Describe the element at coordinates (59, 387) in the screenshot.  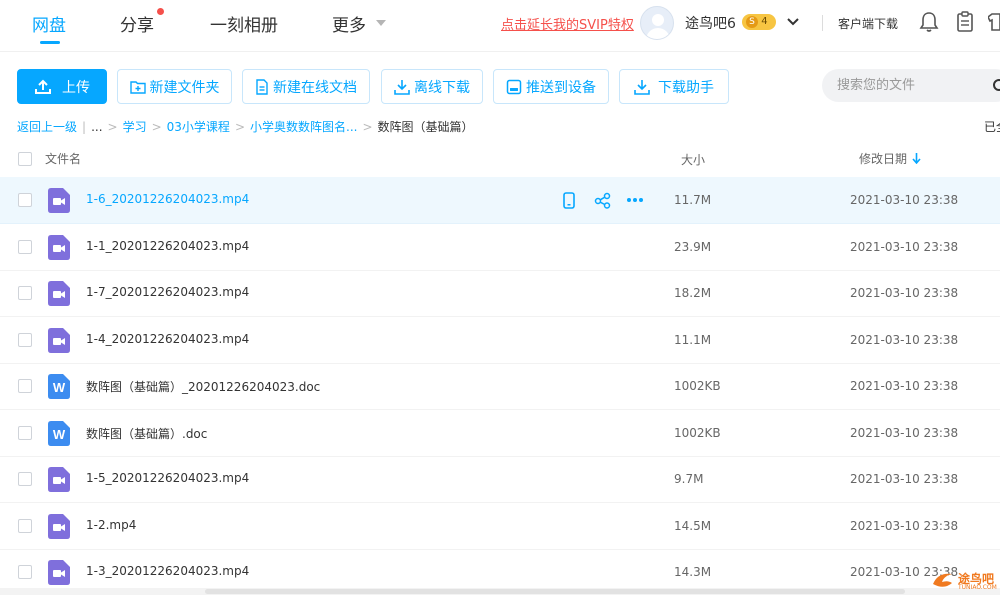
I see `word-icon-letter: W` at that location.